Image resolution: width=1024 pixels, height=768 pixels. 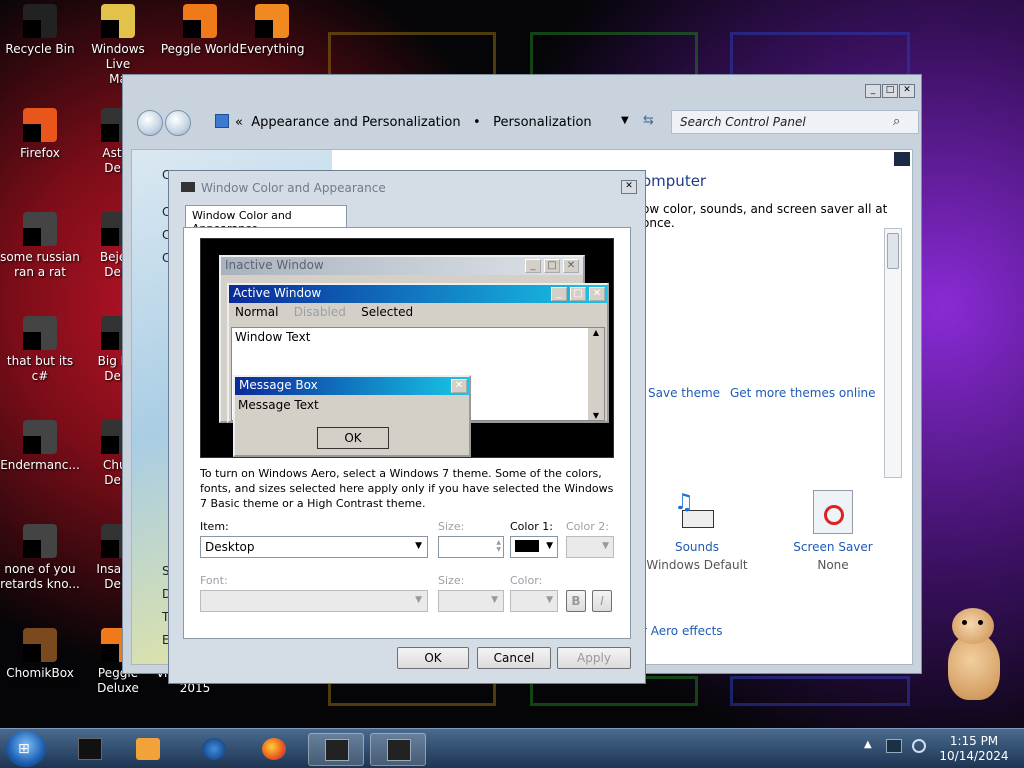 I want to click on search-icon: ⌕, so click(x=896, y=121).